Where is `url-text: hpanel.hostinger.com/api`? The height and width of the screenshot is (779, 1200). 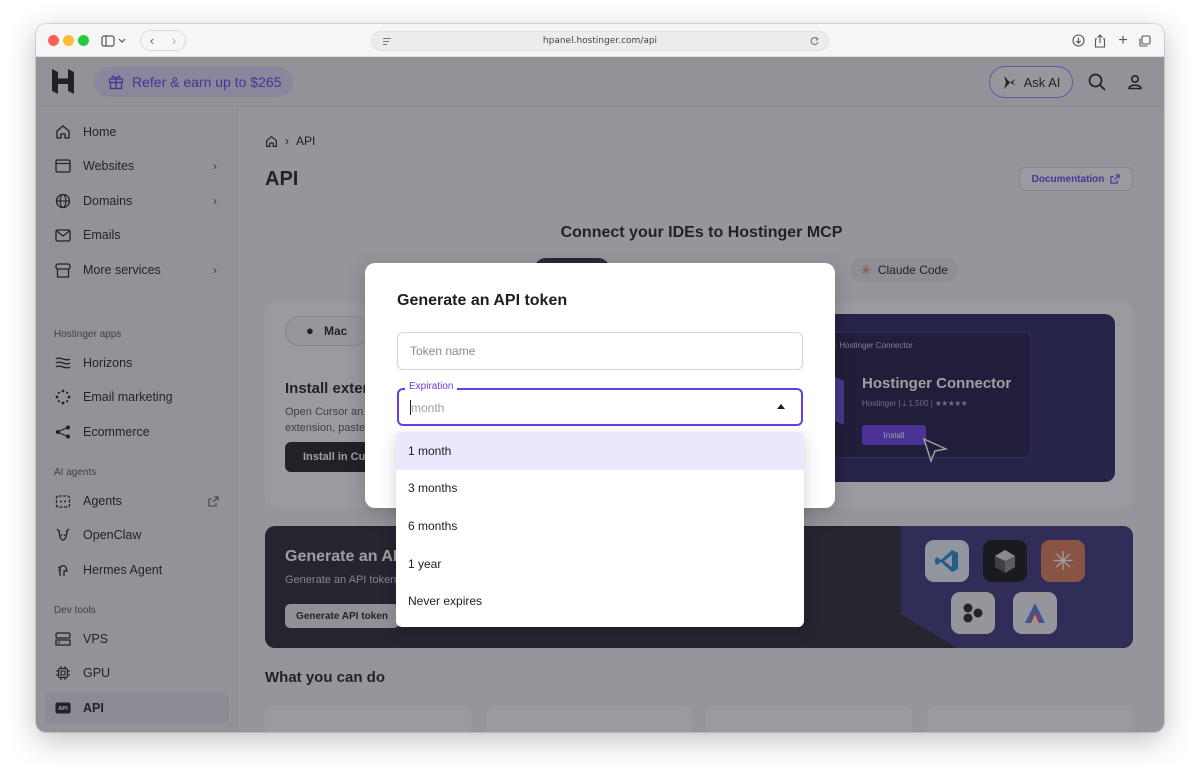
url-text: hpanel.hostinger.com/api is located at coordinates (600, 41).